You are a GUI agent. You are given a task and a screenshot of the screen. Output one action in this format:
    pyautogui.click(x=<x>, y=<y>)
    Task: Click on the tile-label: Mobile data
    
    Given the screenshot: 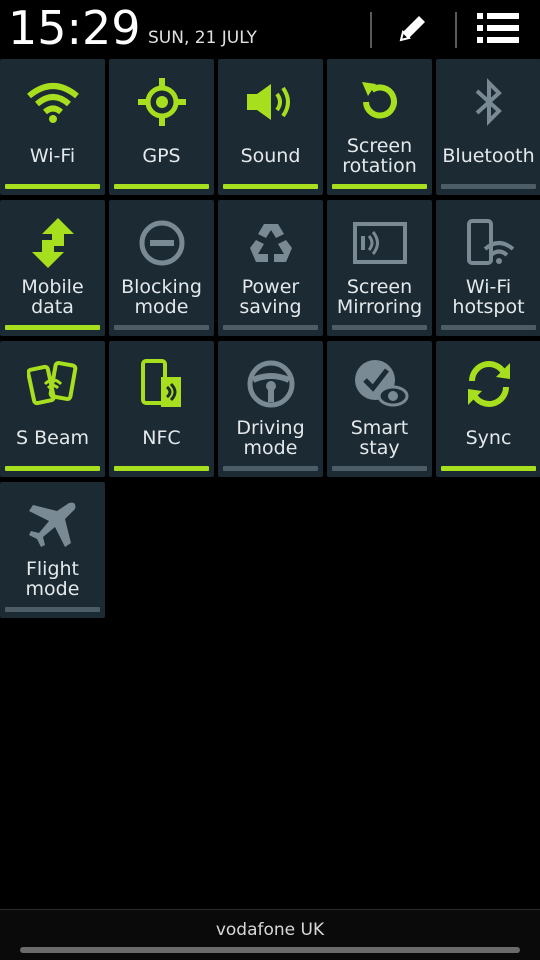 What is the action you would take?
    pyautogui.click(x=52, y=297)
    